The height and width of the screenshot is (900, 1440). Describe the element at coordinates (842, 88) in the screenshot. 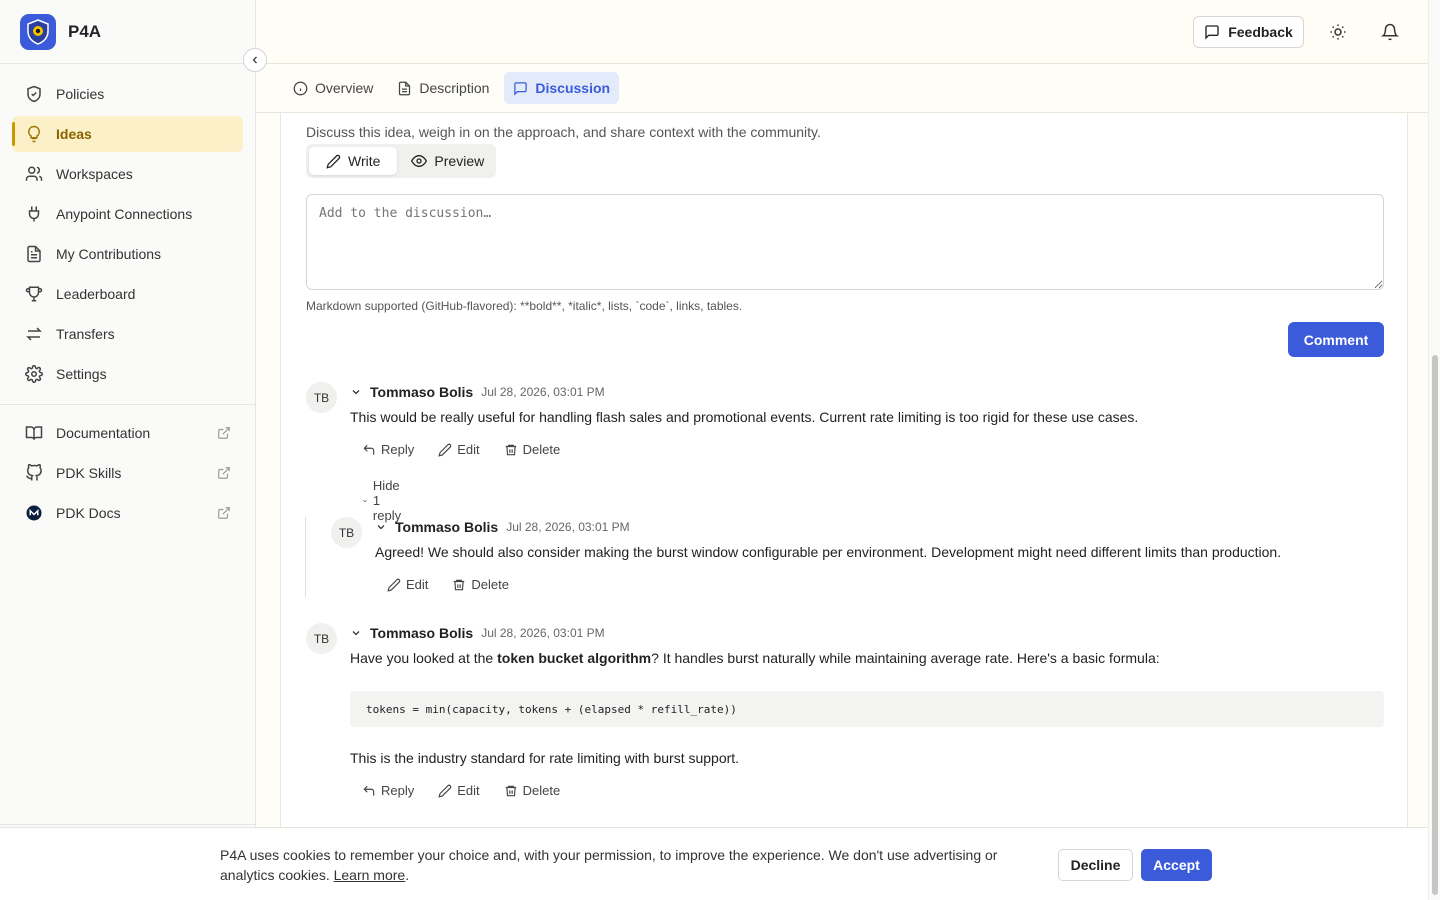

I see `idea-tabs: Overview Description Discussion` at that location.